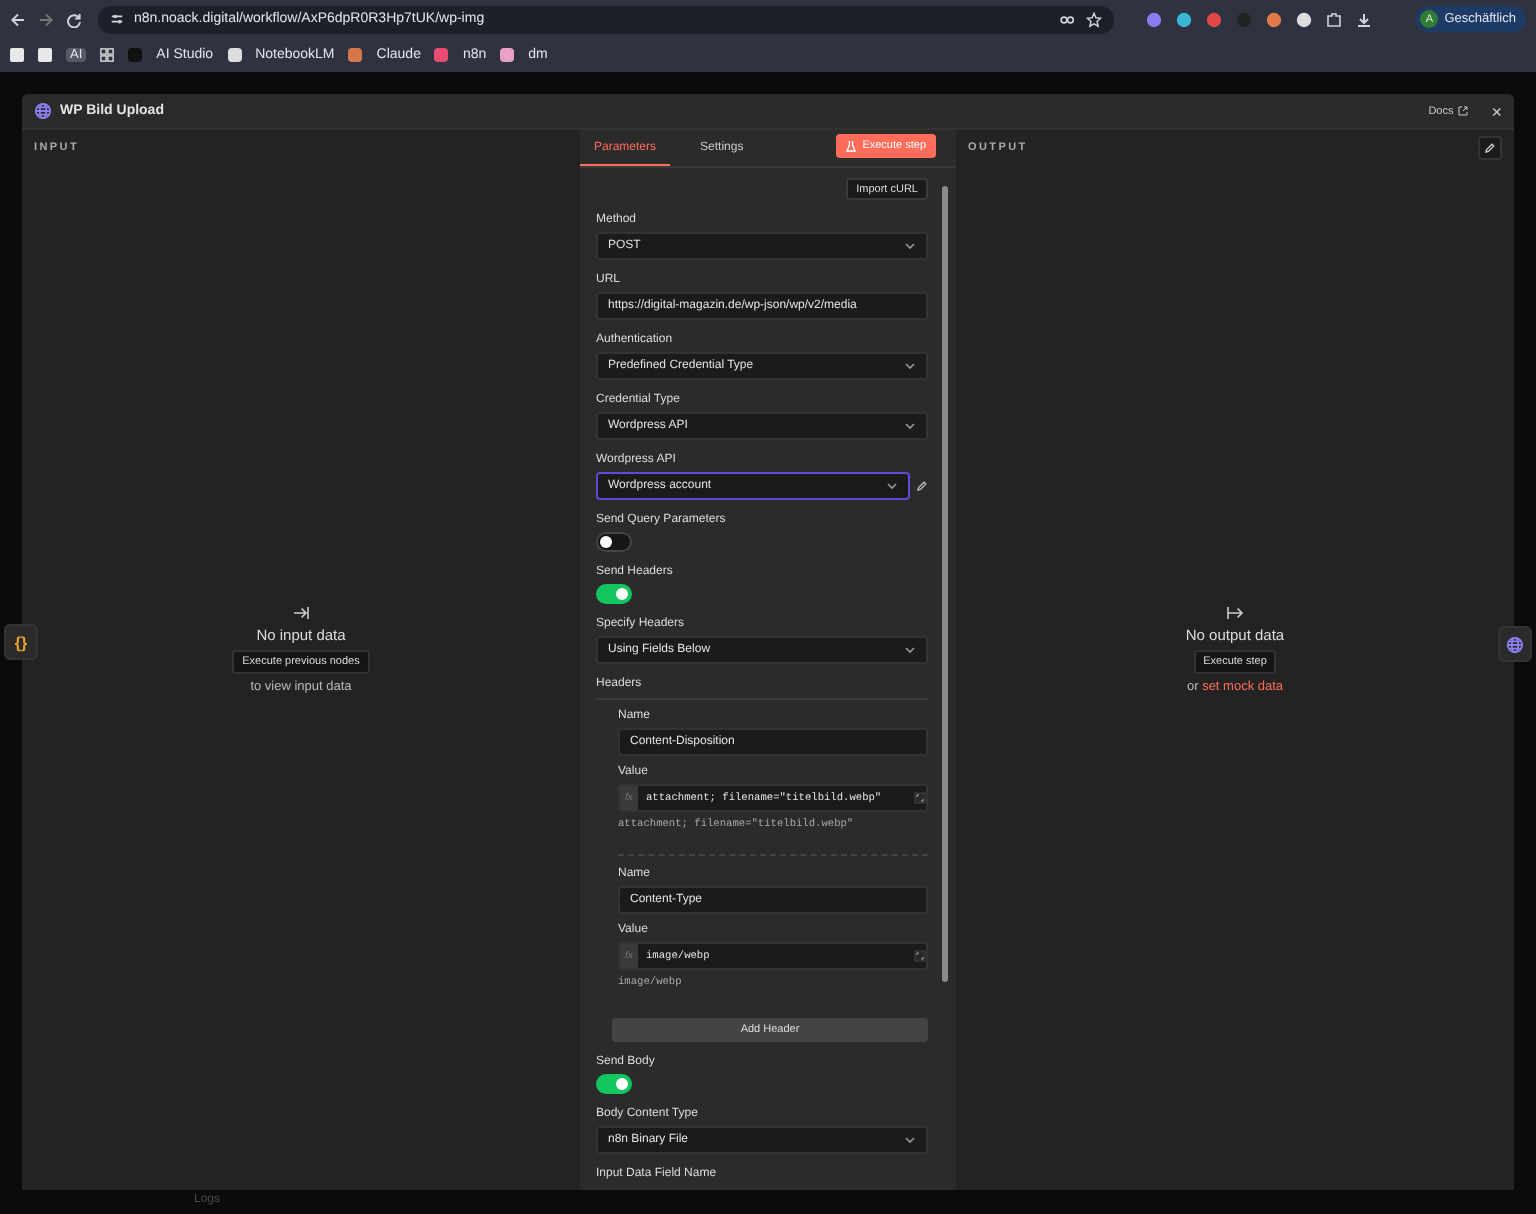  Describe the element at coordinates (46, 19) in the screenshot. I see `forward-icon` at that location.